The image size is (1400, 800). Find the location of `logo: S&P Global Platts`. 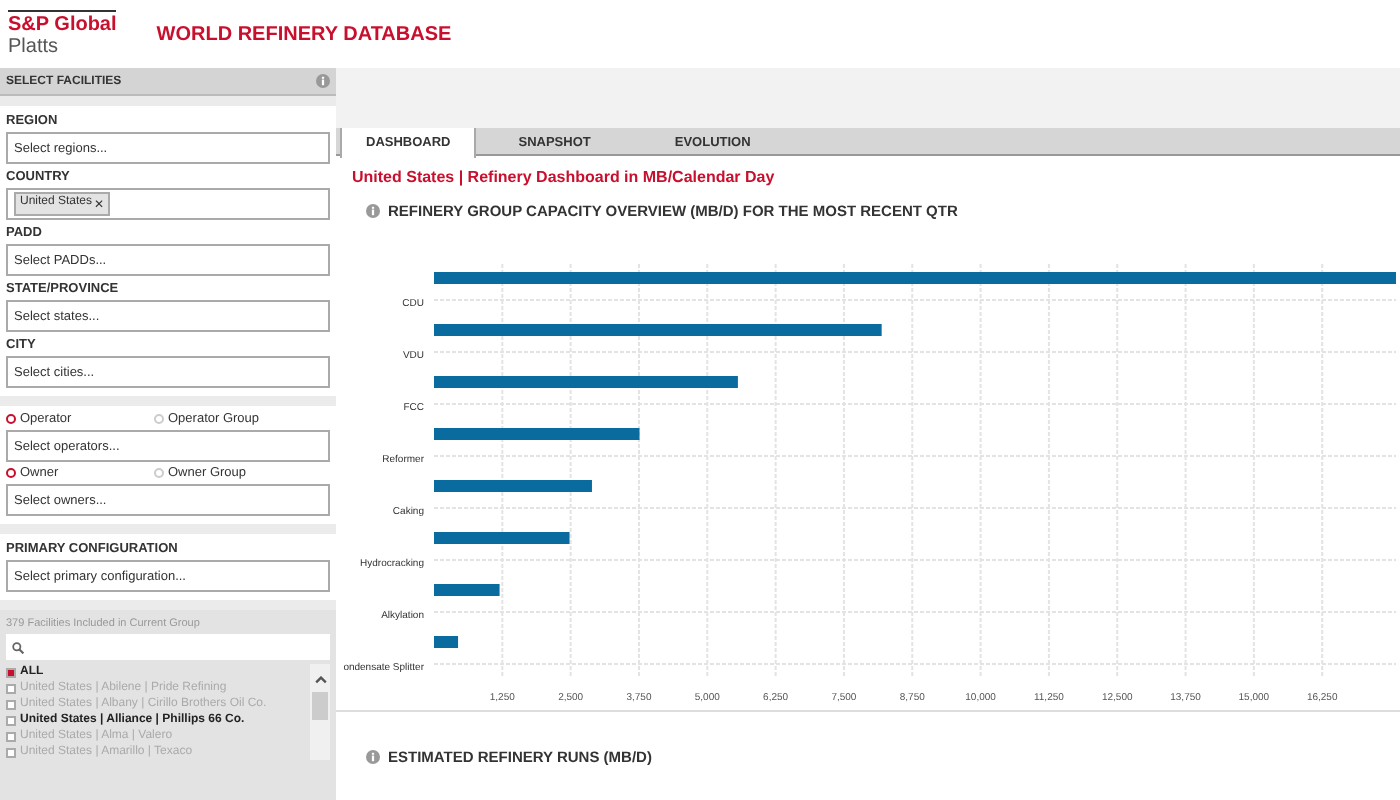

logo: S&P Global Platts is located at coordinates (62, 34).